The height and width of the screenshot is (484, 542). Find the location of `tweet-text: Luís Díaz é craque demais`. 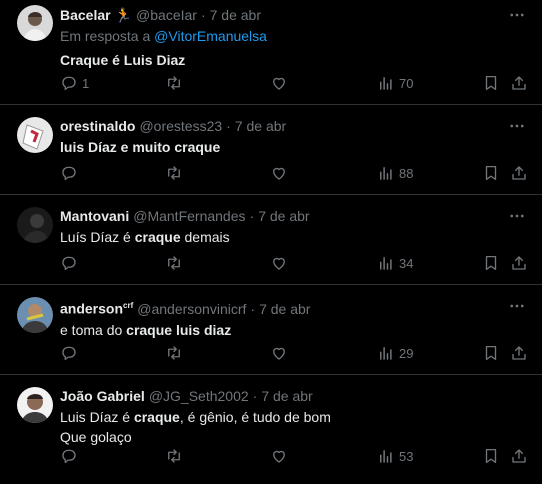

tweet-text: Luís Díaz é craque demais is located at coordinates (293, 237).